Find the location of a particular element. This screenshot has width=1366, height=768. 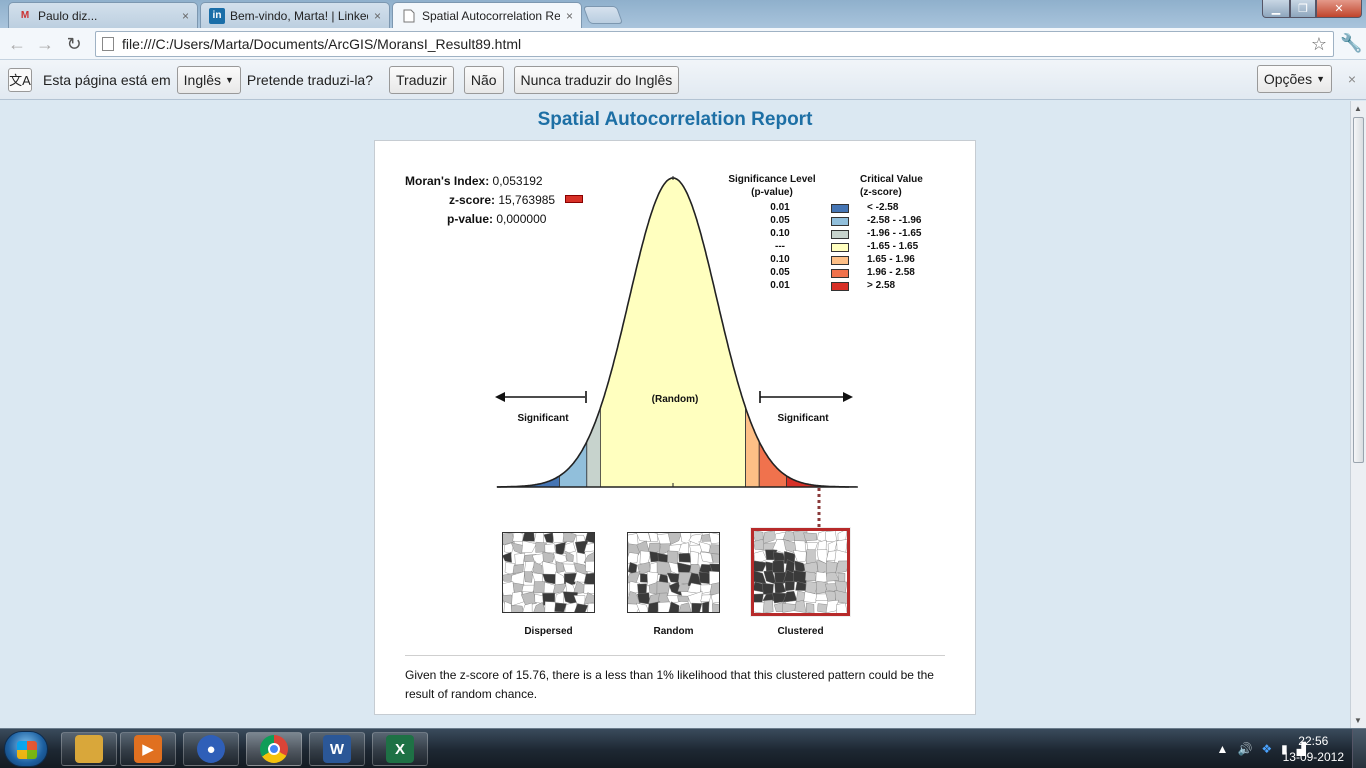

taskbar-excel: X is located at coordinates (400, 749).